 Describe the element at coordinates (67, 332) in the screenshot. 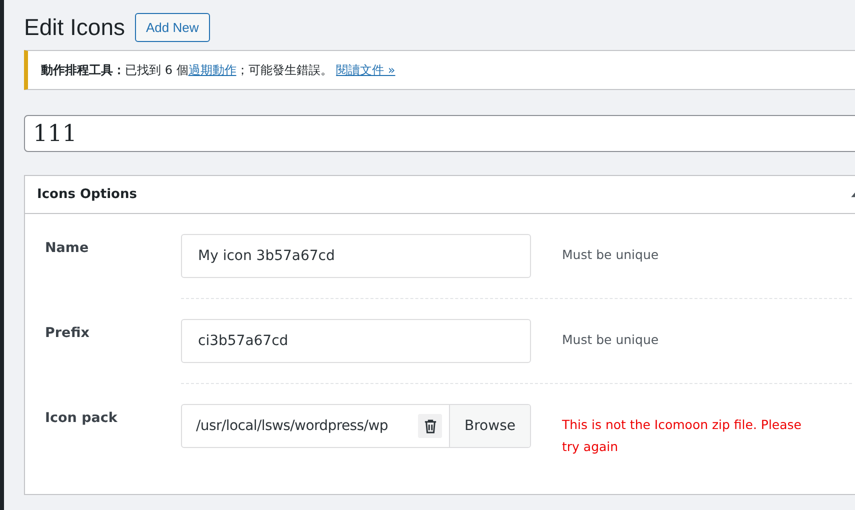

I see `field-label: Prefix` at that location.